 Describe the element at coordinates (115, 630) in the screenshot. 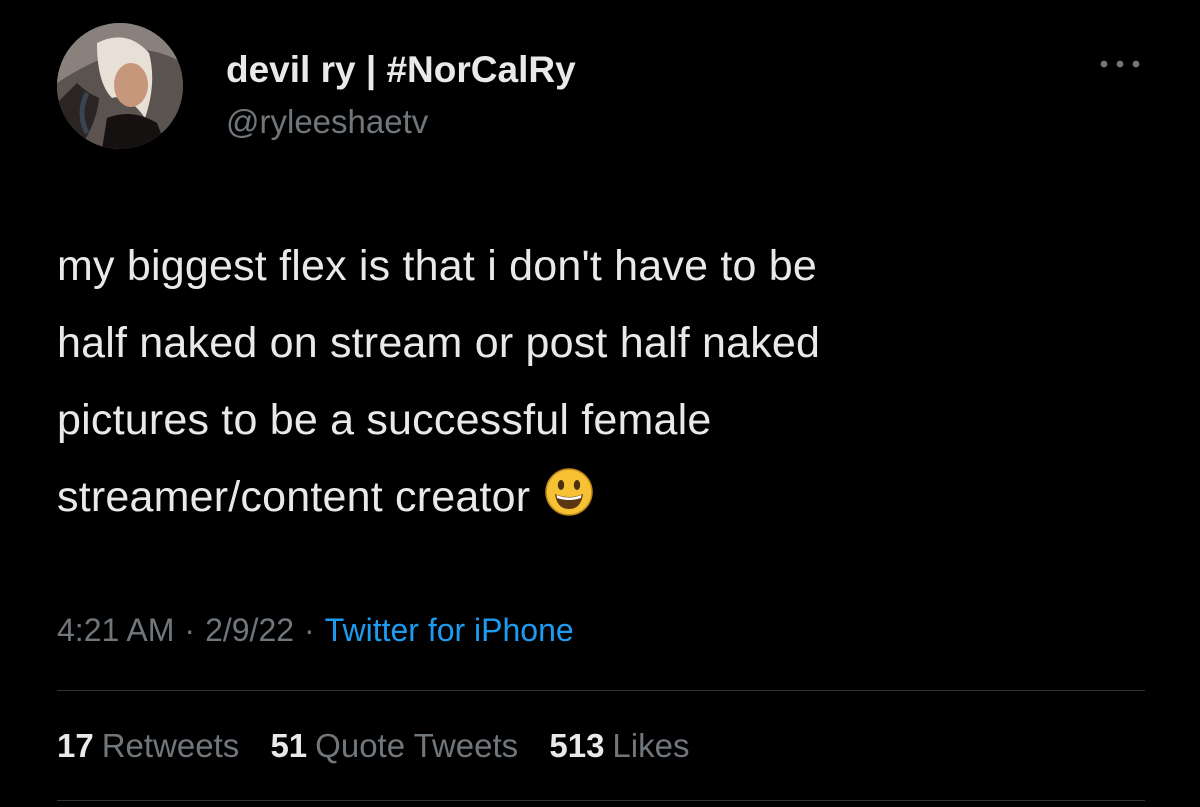

I see `tweet-time: 4:21 AM` at that location.